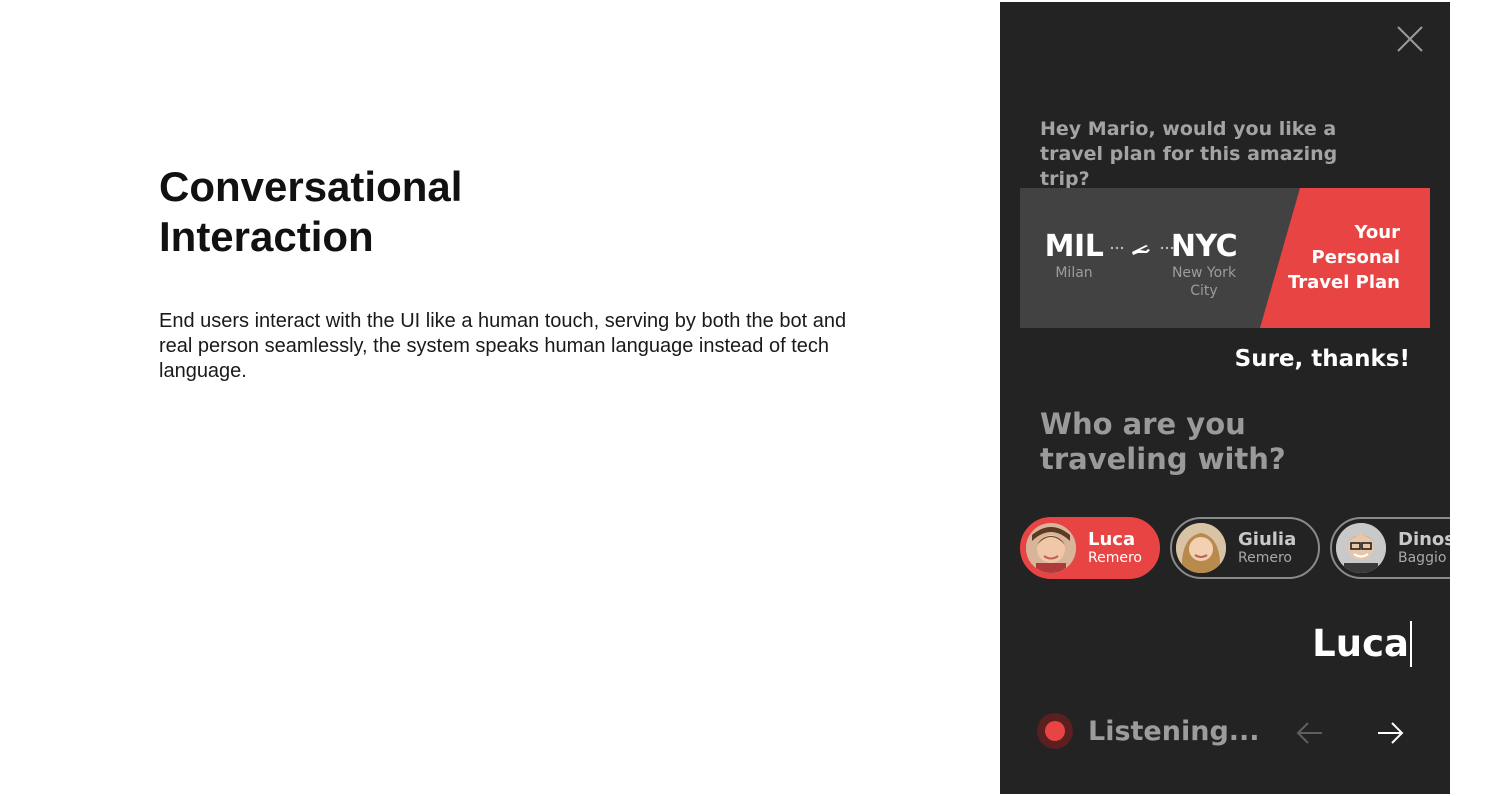  Describe the element at coordinates (1410, 39) in the screenshot. I see `close-icon` at that location.